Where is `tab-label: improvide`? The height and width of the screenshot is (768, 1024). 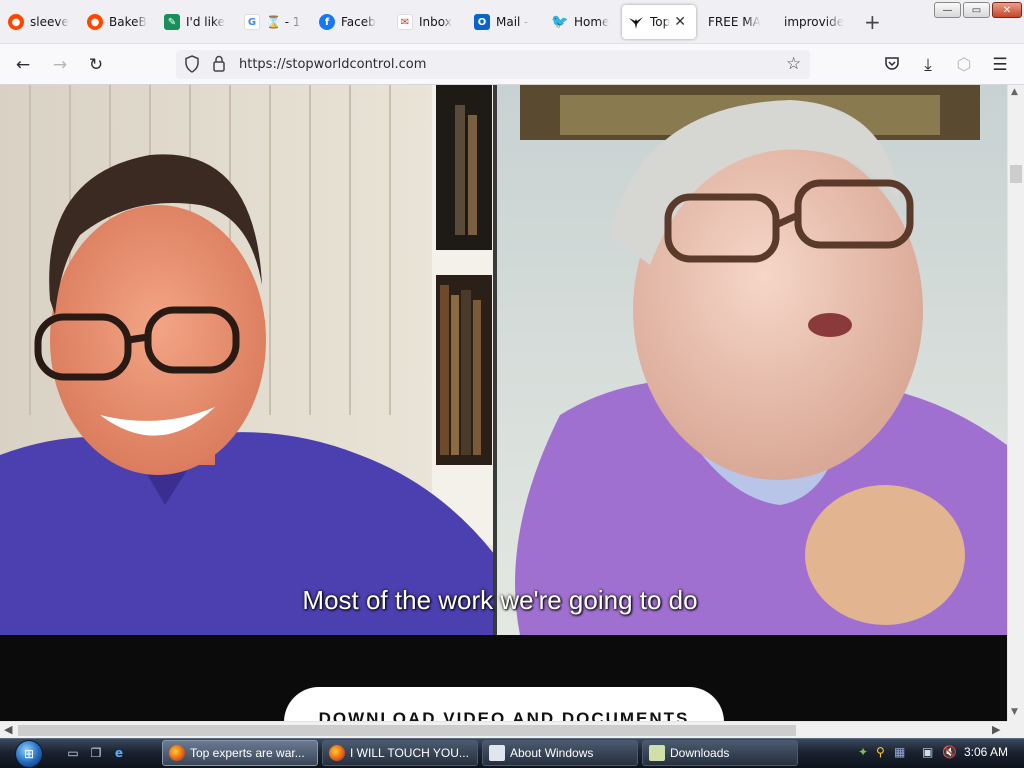 tab-label: improvide is located at coordinates (814, 22).